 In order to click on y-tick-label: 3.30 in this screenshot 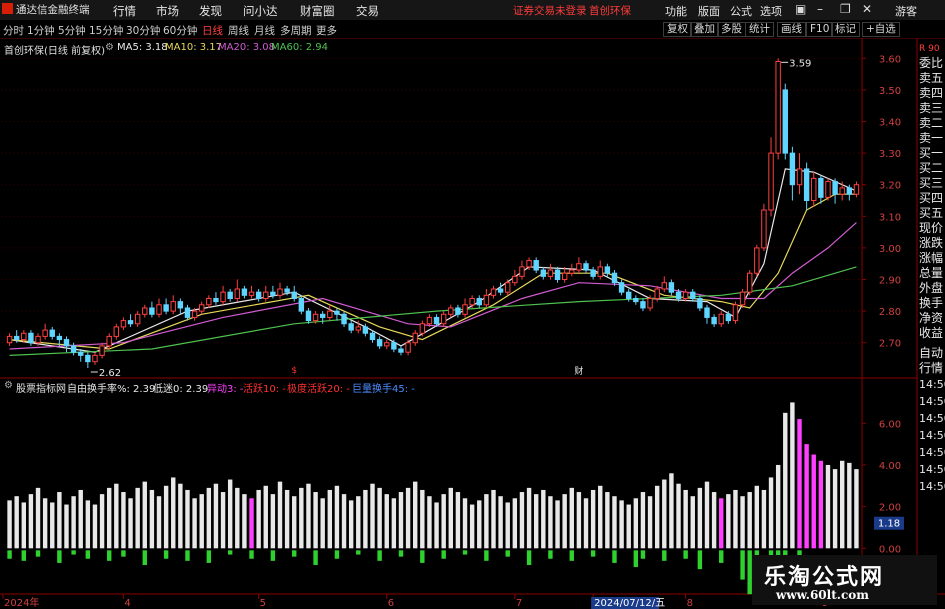, I will do `click(890, 154)`.